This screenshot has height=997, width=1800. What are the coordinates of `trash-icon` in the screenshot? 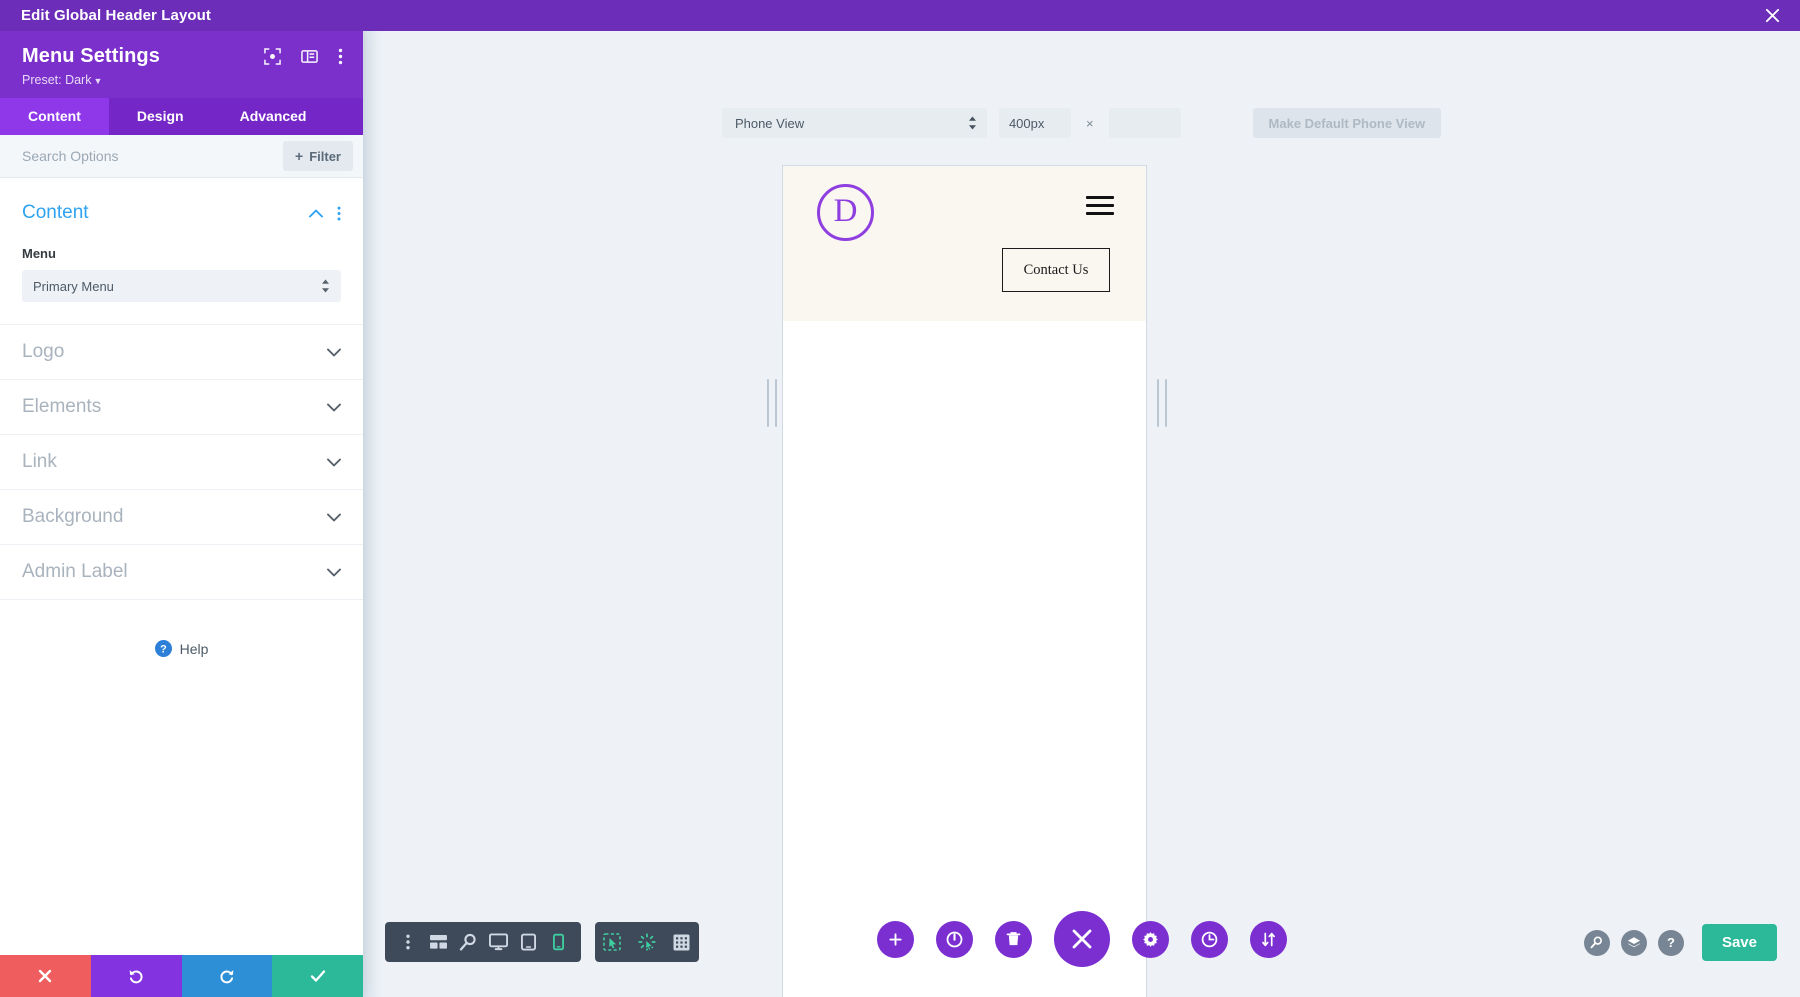 It's located at (1013, 939).